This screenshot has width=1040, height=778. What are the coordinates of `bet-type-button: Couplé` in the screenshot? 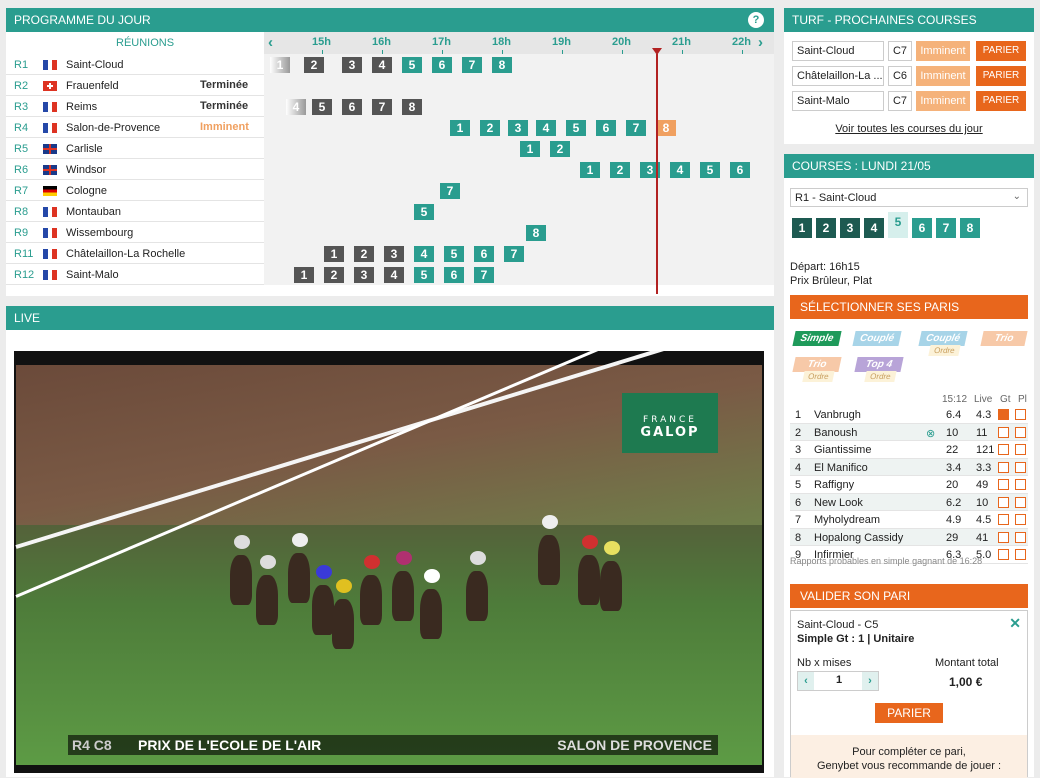 It's located at (877, 338).